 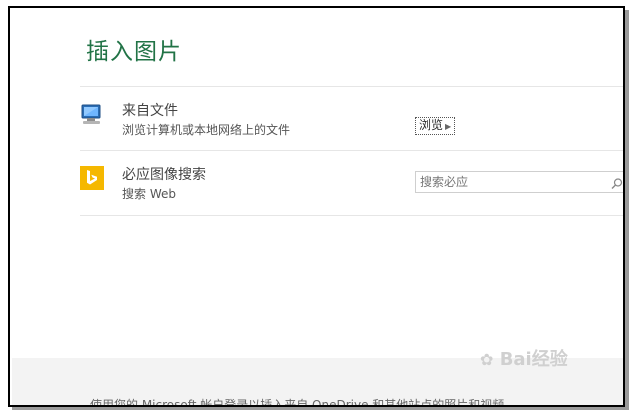 What do you see at coordinates (164, 175) in the screenshot?
I see `bing-title: 必应图像搜索` at bounding box center [164, 175].